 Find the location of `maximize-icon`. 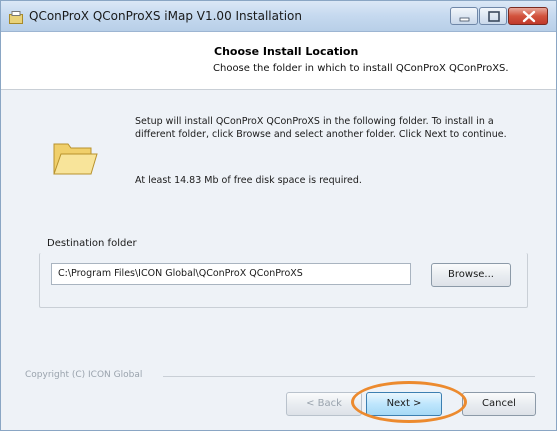

maximize-icon is located at coordinates (494, 16).